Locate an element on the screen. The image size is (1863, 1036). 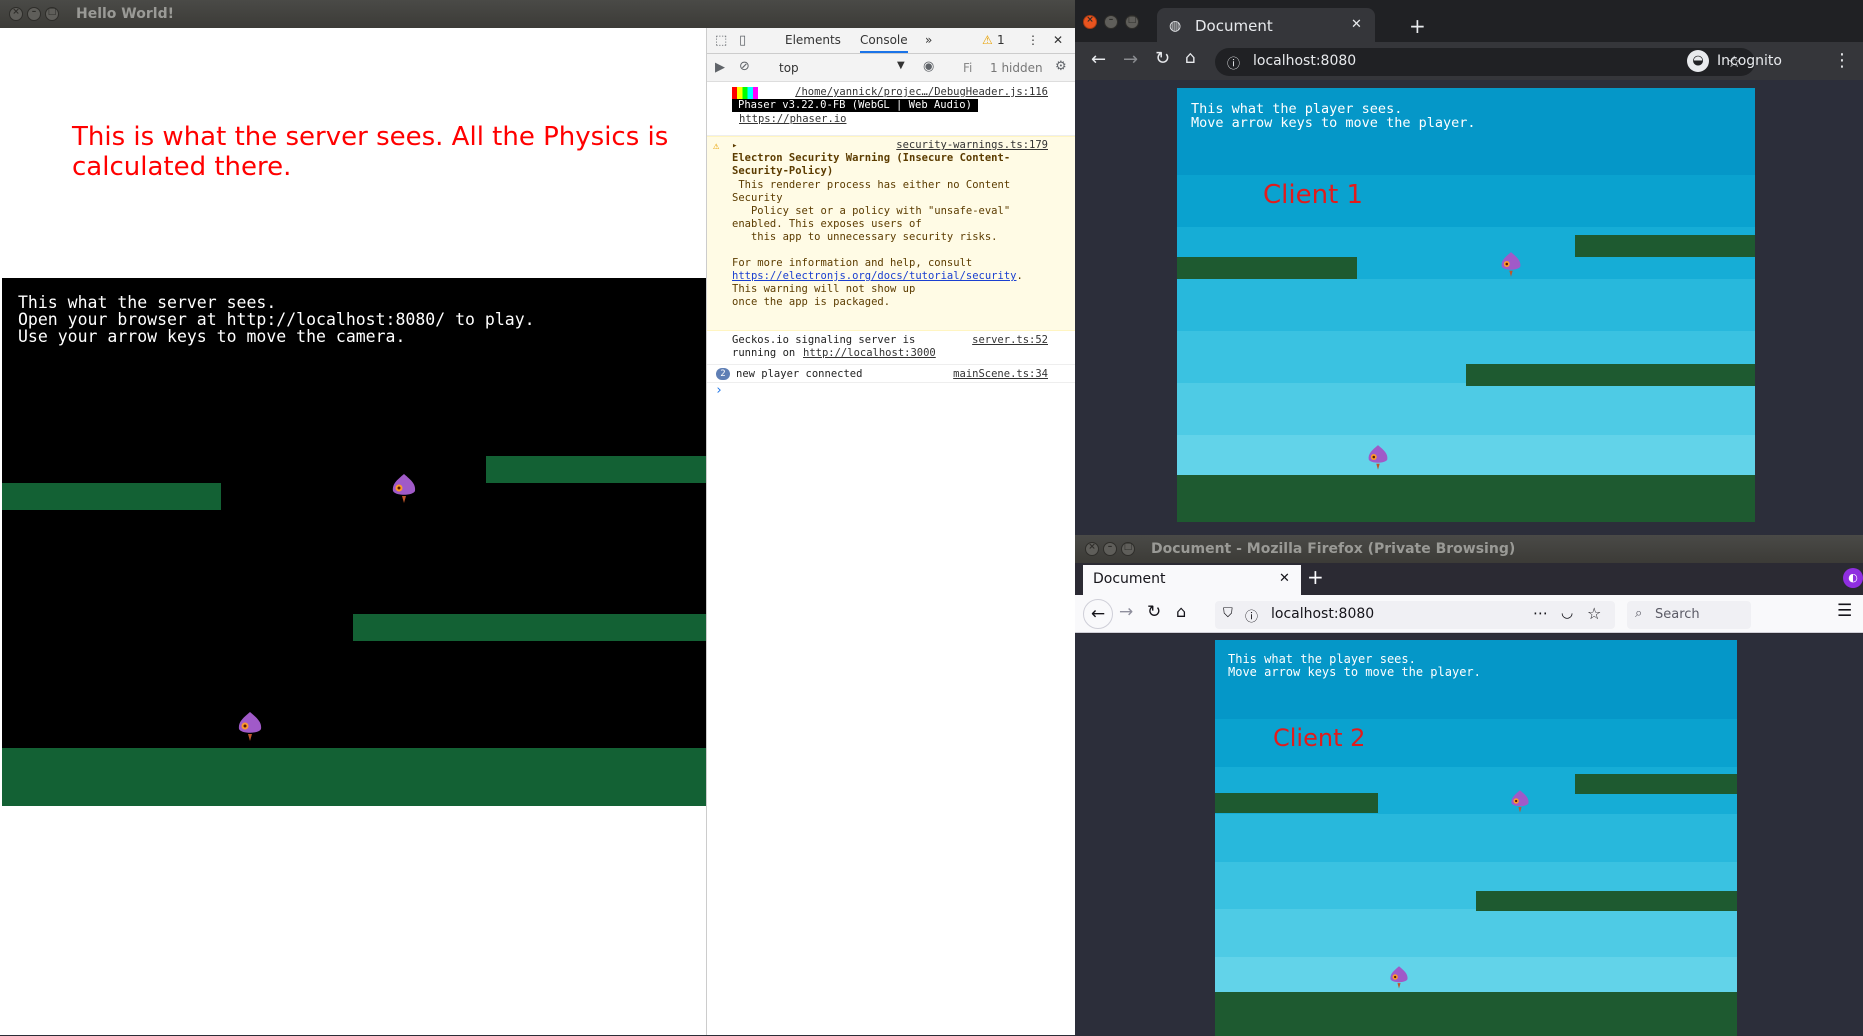
log-source-link: server.ts:52 is located at coordinates (1010, 340).